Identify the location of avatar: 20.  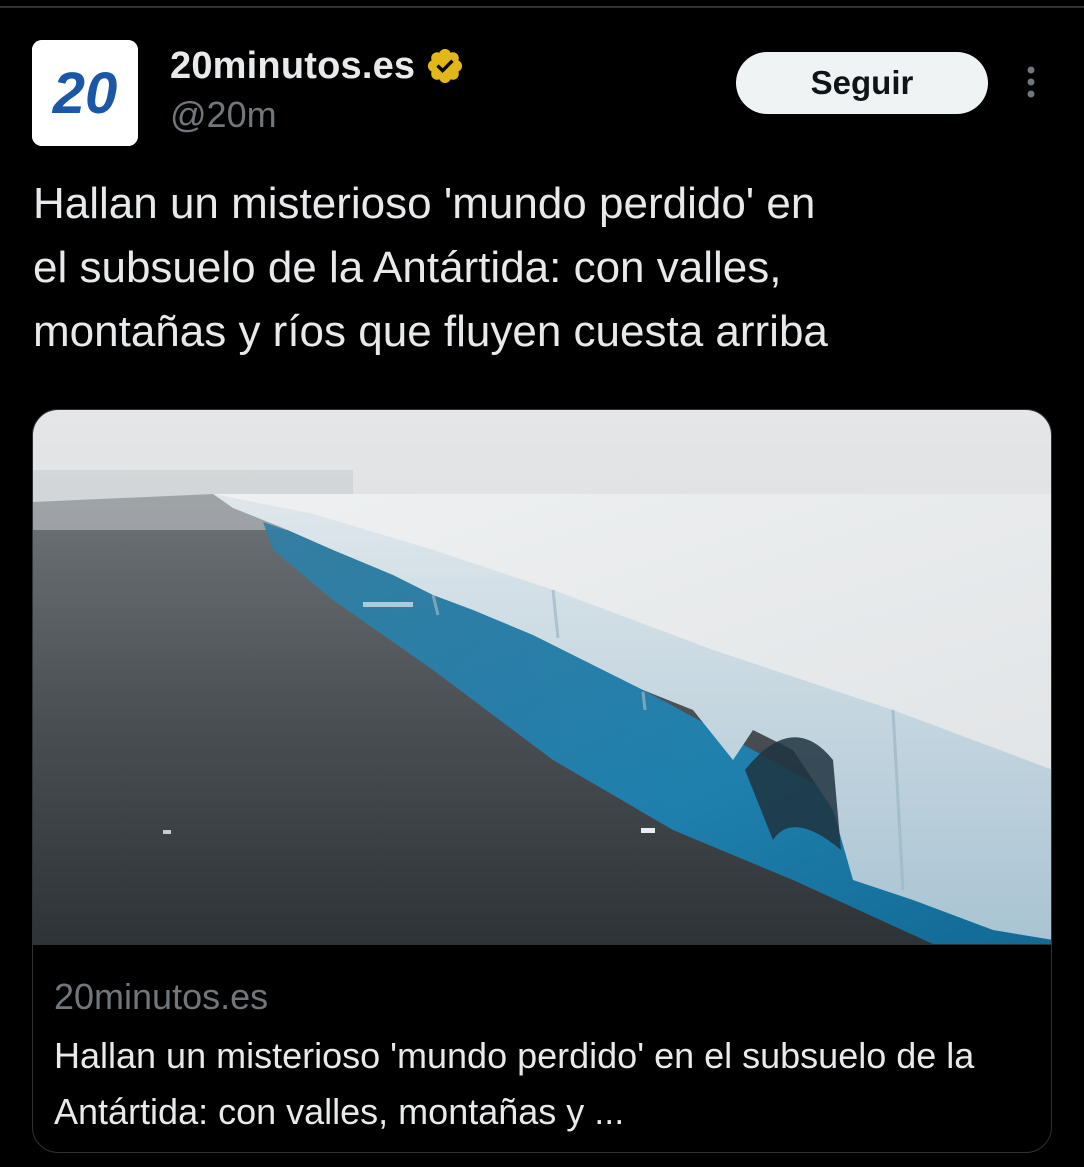
(85, 93).